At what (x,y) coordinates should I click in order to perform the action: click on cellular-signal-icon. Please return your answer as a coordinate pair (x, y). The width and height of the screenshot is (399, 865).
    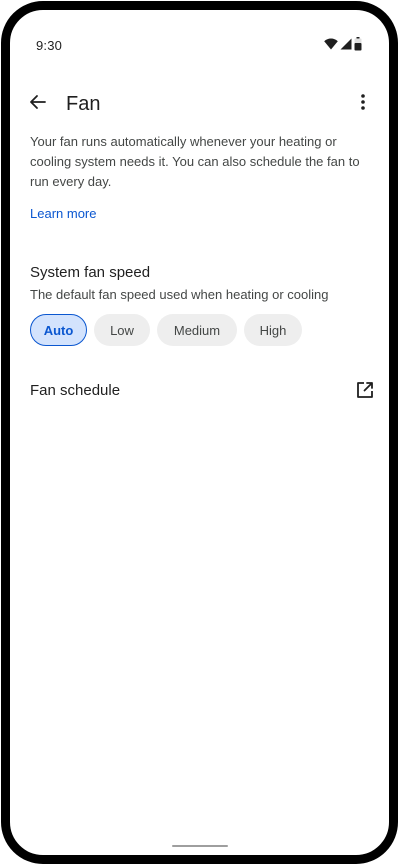
    Looking at the image, I should click on (346, 46).